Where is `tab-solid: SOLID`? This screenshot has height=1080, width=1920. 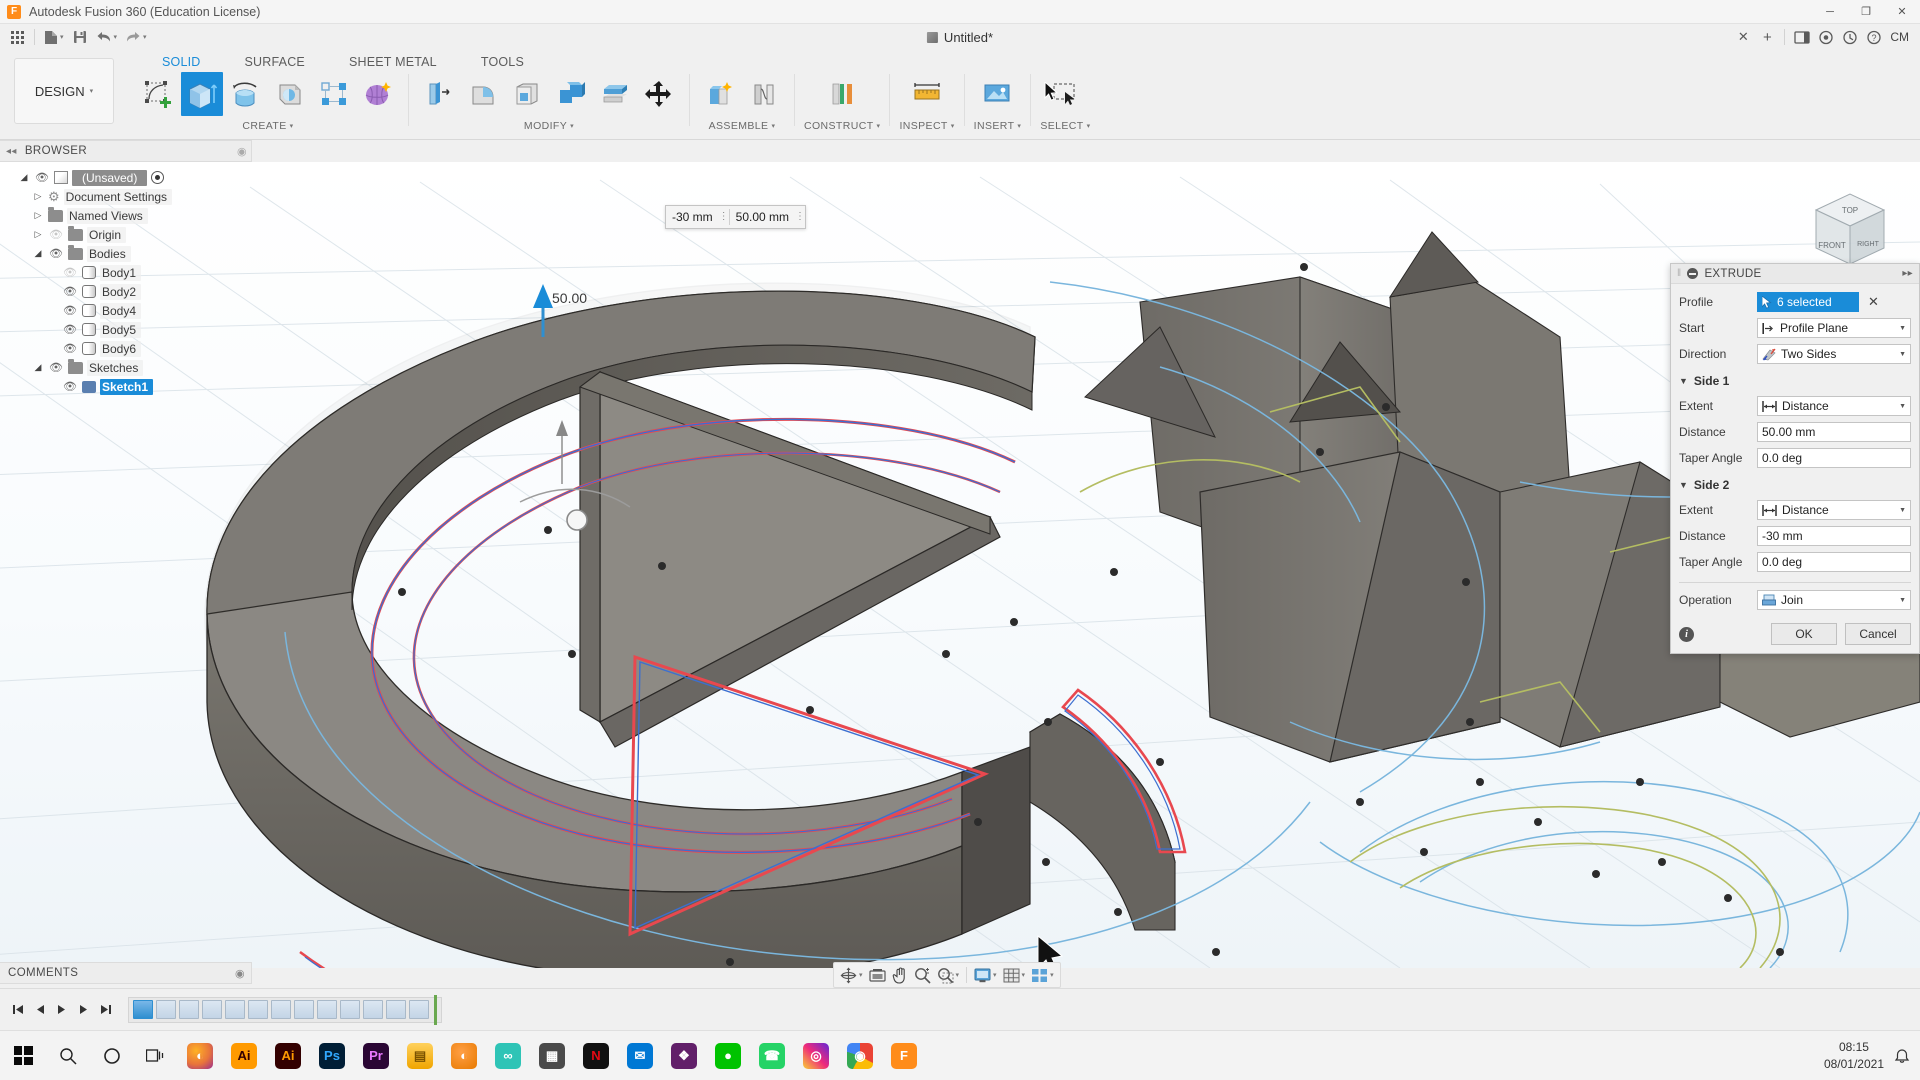
tab-solid: SOLID is located at coordinates (181, 62).